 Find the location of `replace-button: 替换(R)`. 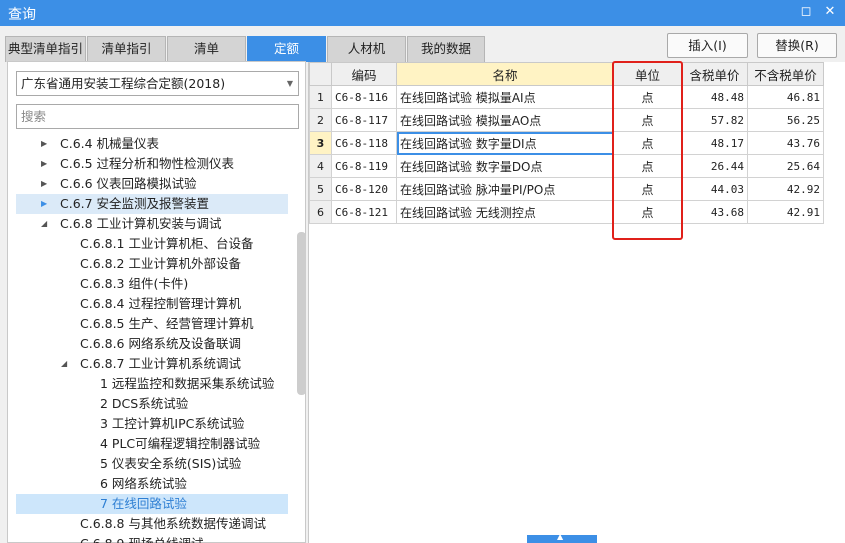

replace-button: 替换(R) is located at coordinates (797, 45).